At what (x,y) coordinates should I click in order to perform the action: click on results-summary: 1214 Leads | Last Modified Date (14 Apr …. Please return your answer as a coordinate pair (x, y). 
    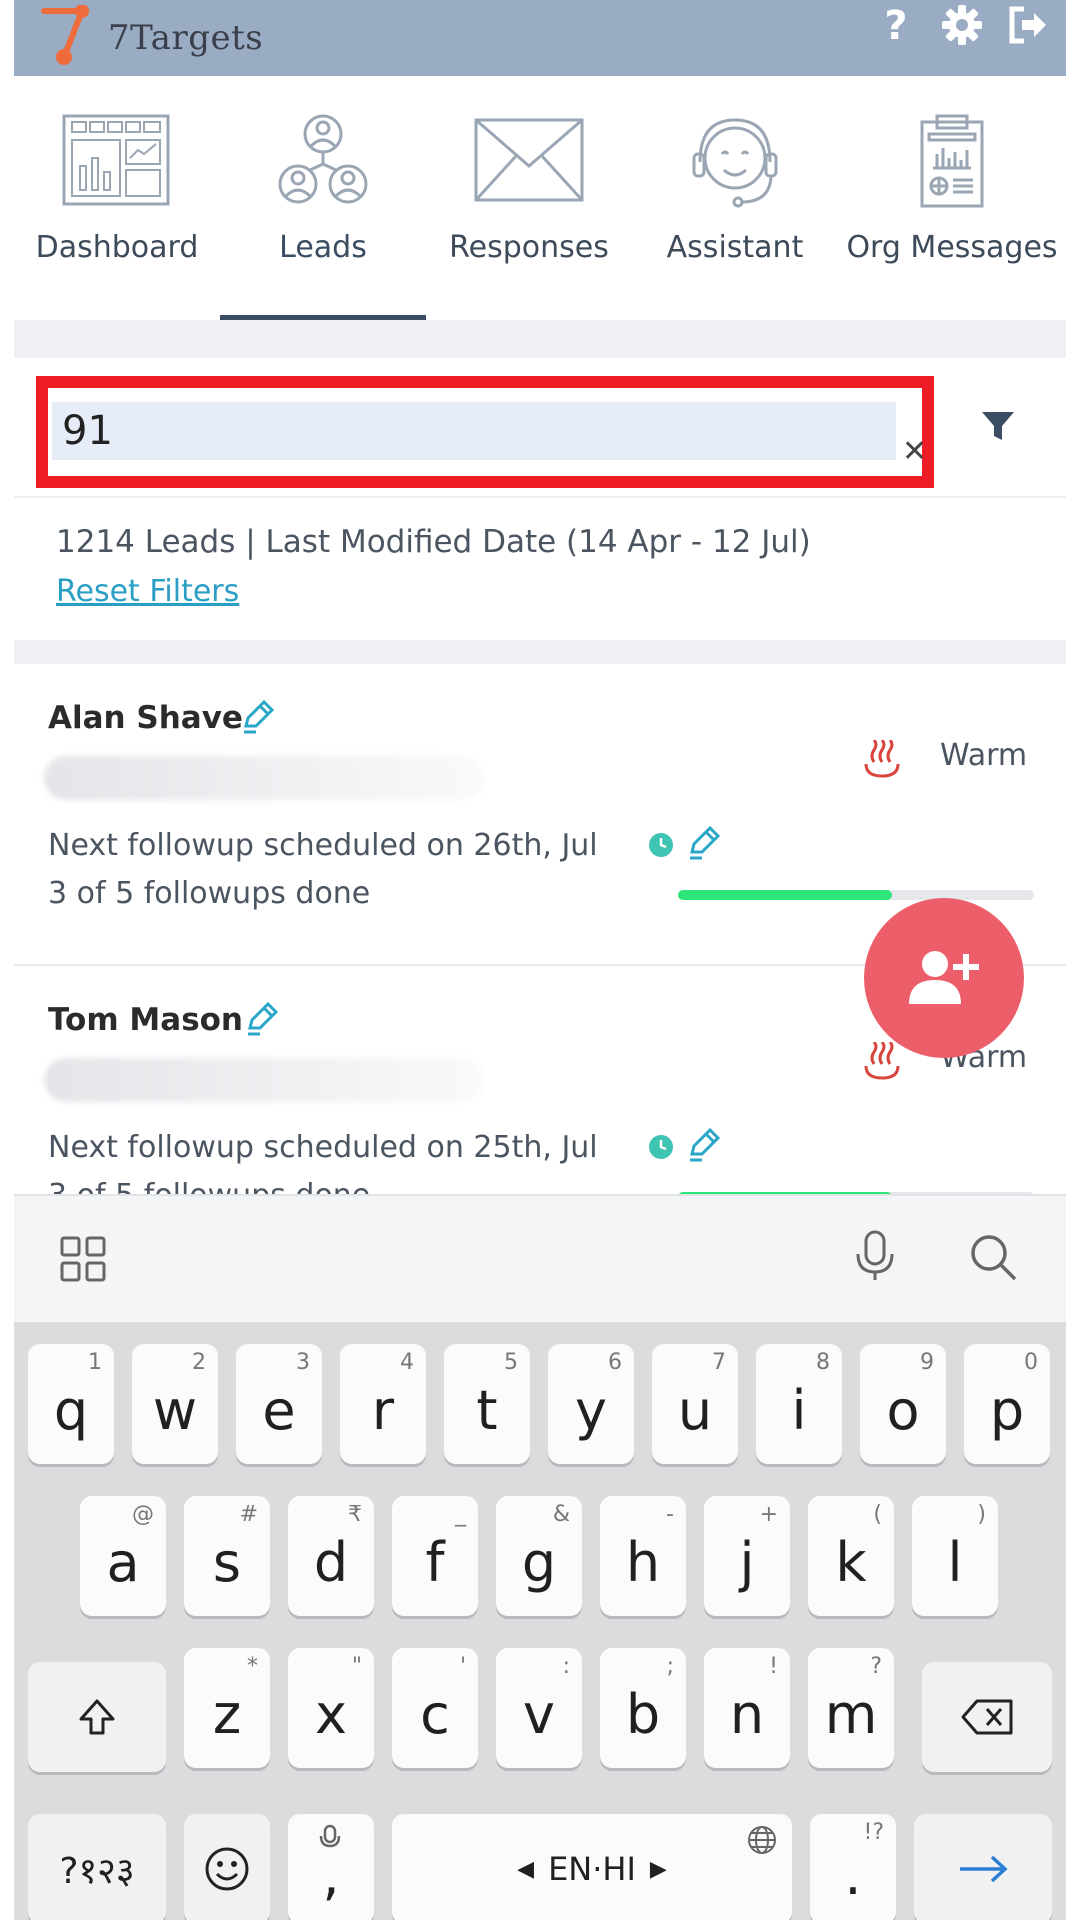
    Looking at the image, I should click on (540, 570).